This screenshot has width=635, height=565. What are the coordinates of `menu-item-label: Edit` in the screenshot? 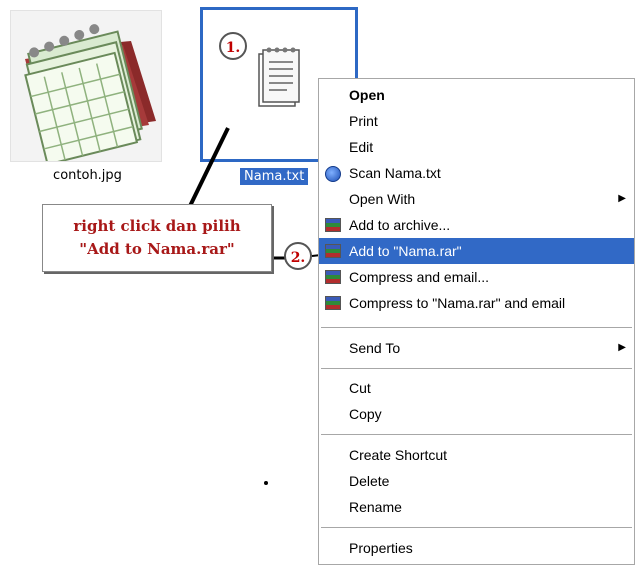 It's located at (361, 147).